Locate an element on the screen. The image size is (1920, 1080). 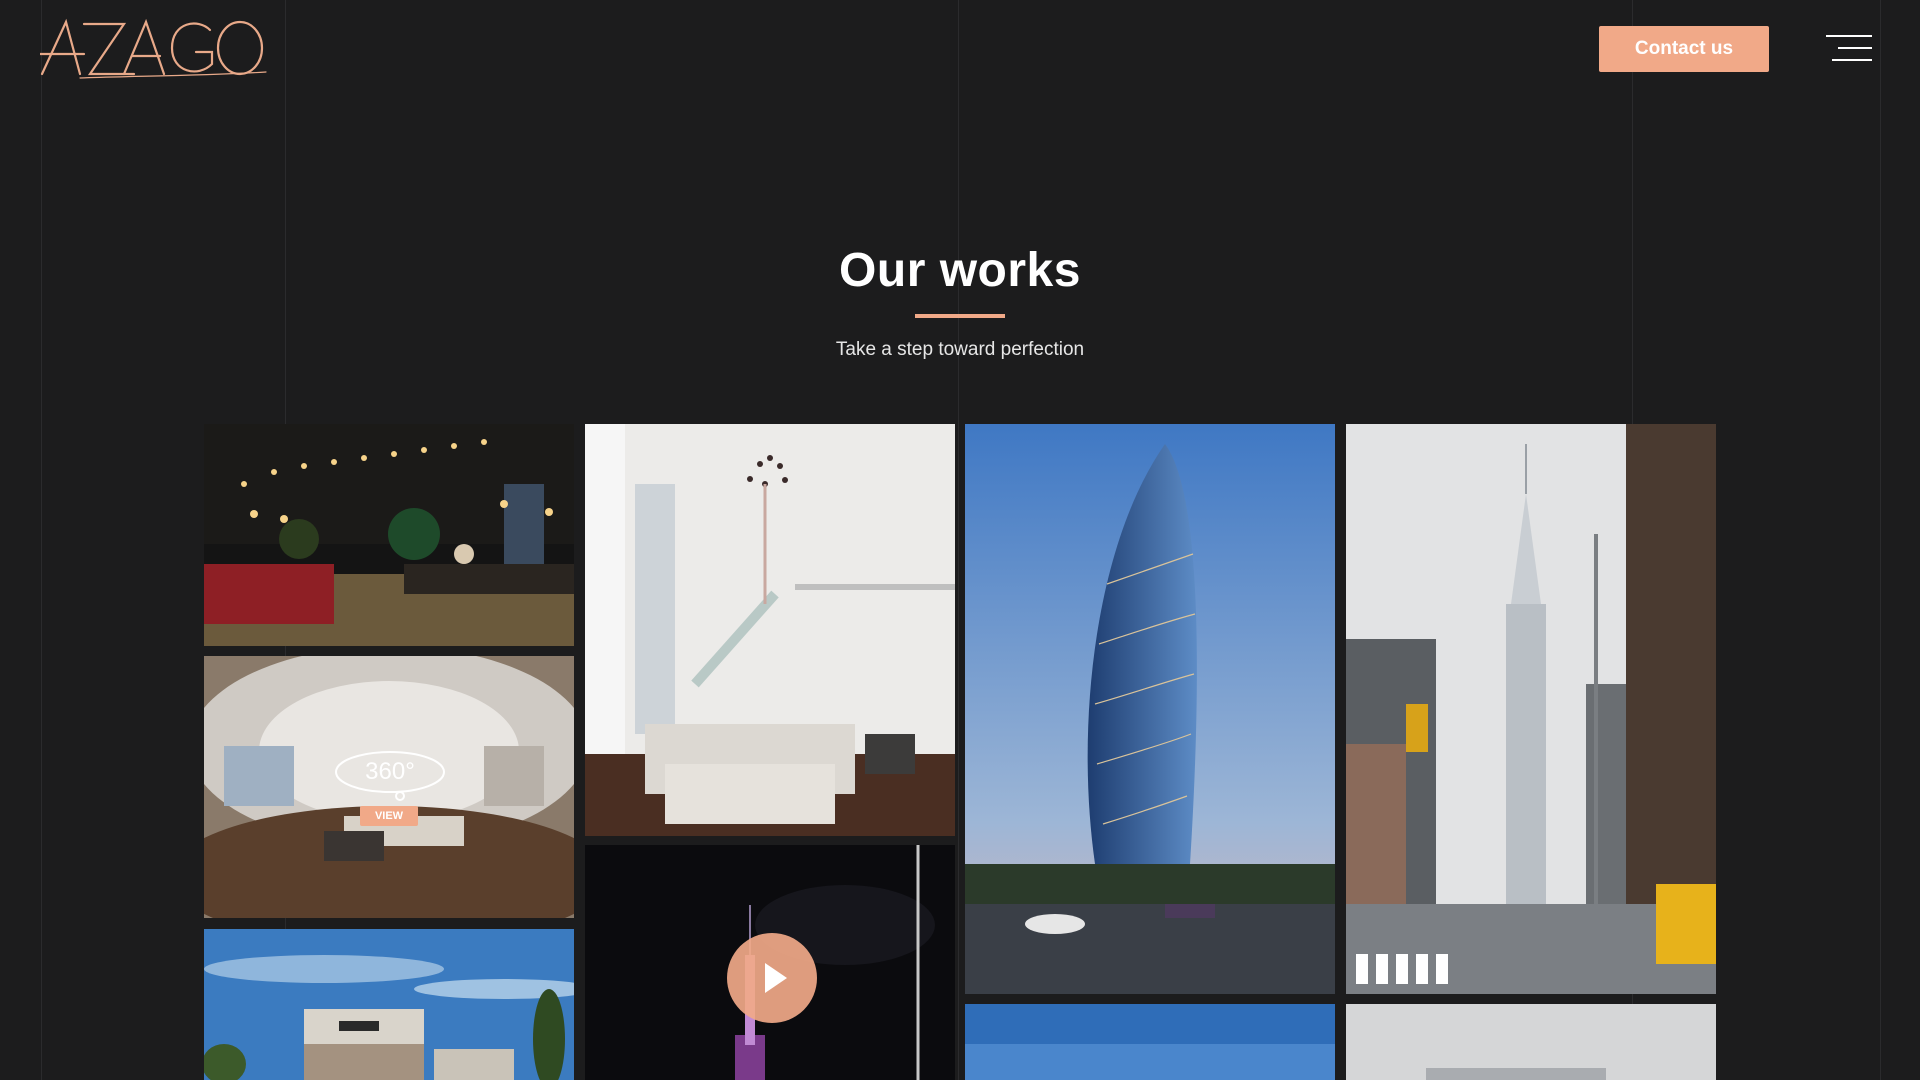
brand-logo is located at coordinates (155, 48).